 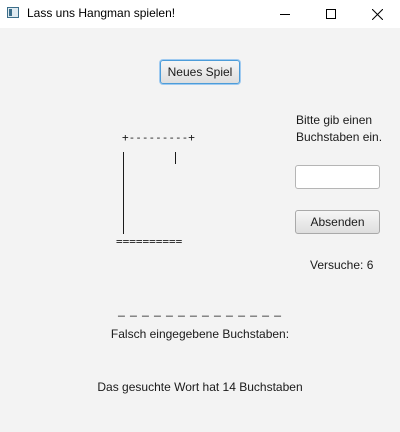 I want to click on minimize-button, so click(x=285, y=14).